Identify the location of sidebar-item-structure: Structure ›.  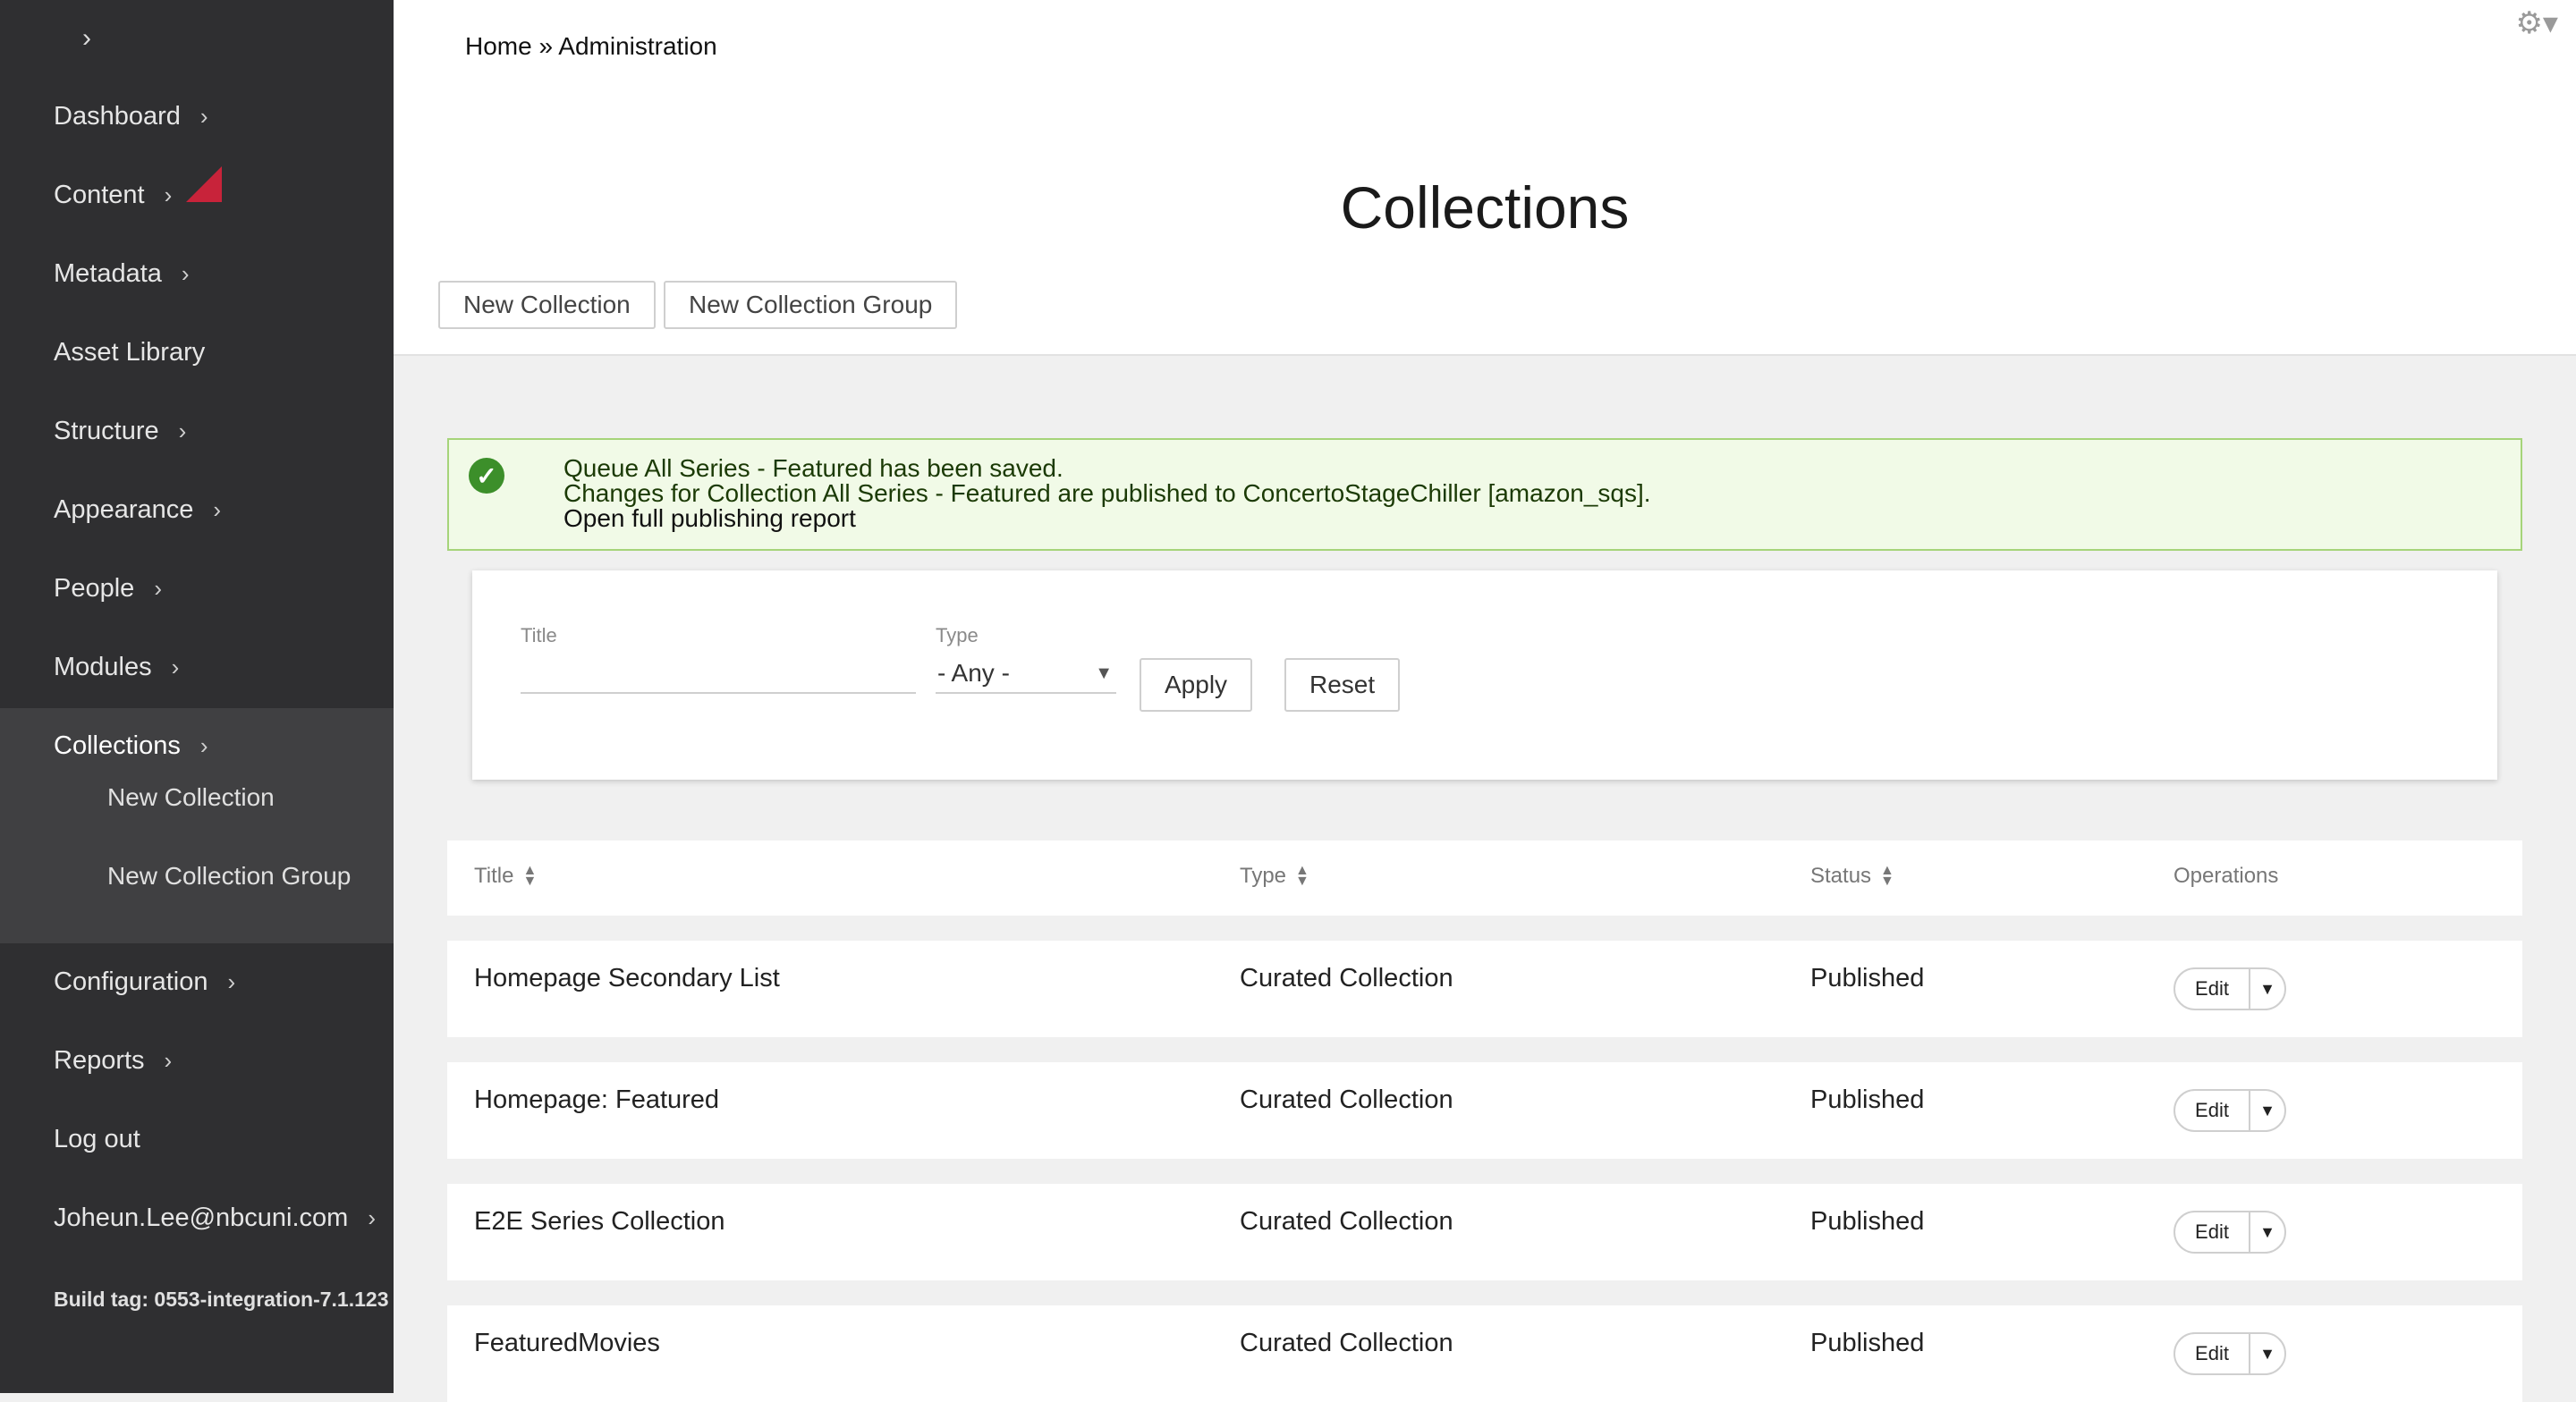
(120, 431).